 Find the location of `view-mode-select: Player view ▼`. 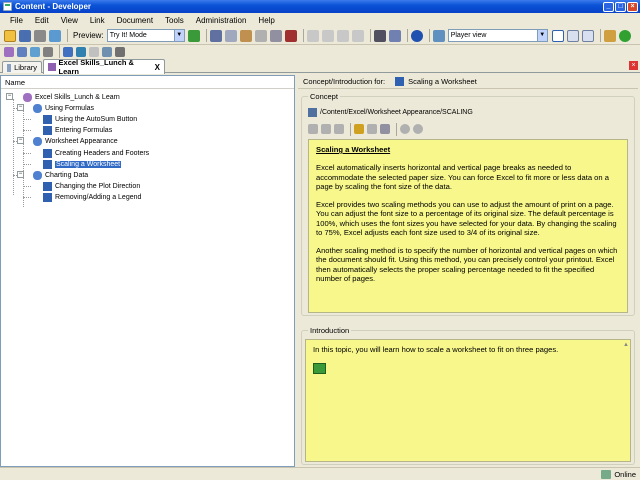

view-mode-select: Player view ▼ is located at coordinates (497, 35).